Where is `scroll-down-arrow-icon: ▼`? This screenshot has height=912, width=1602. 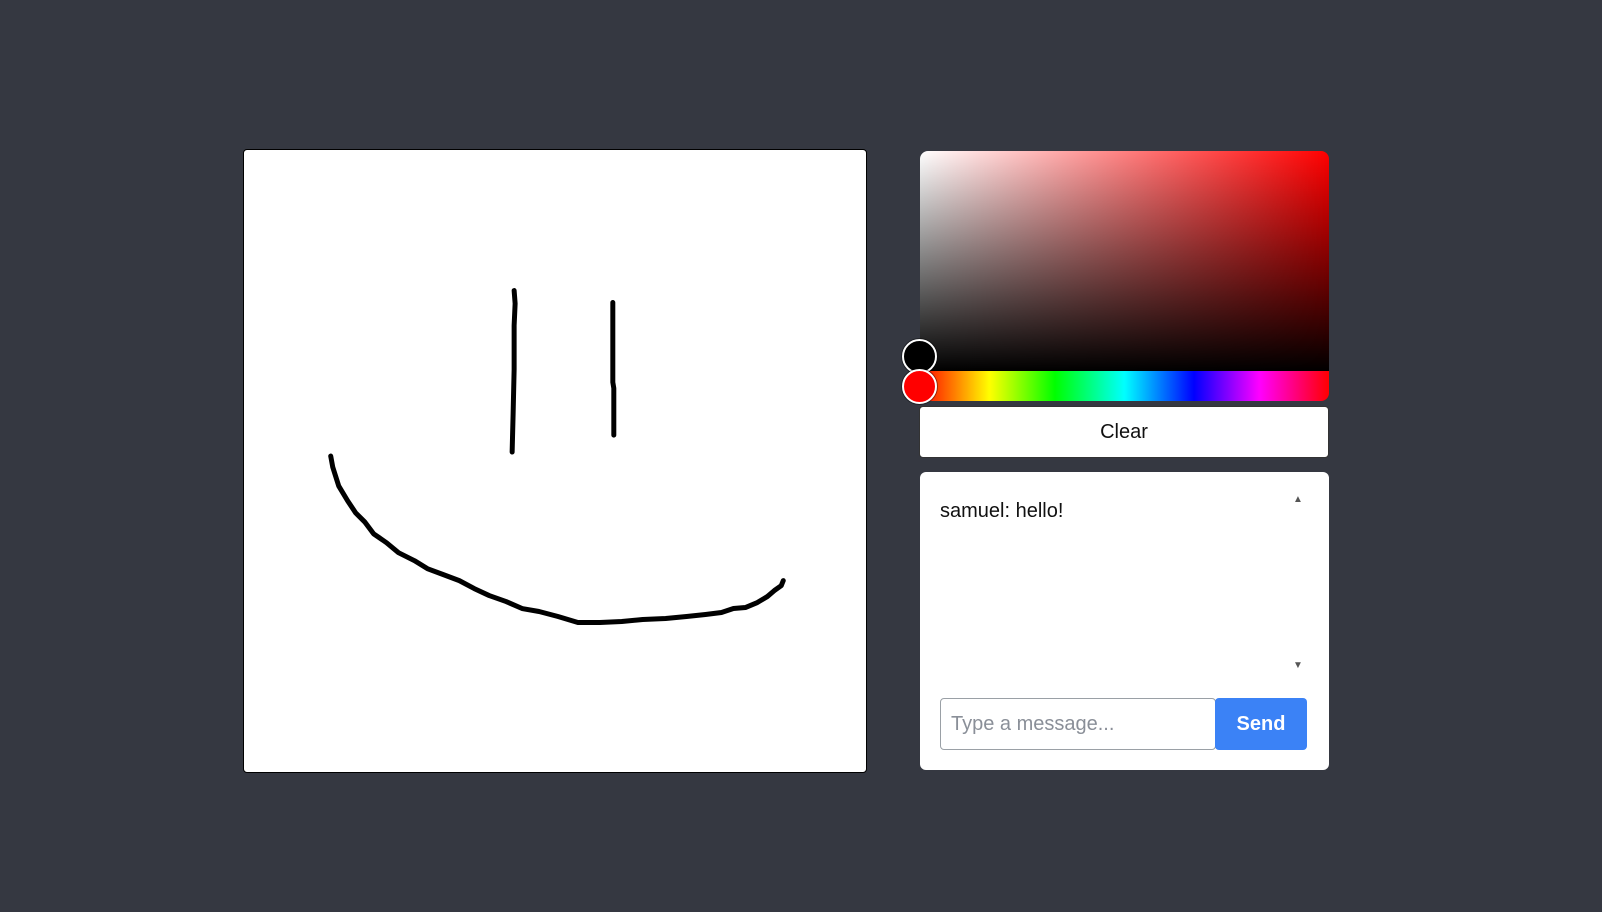
scroll-down-arrow-icon: ▼ is located at coordinates (1298, 665).